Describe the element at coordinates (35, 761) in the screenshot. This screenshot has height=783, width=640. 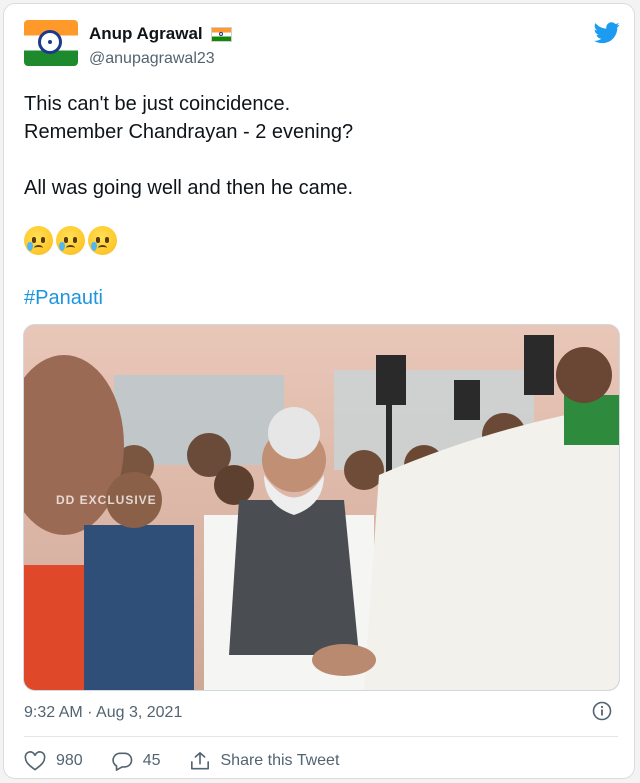
I see `heart-icon` at that location.